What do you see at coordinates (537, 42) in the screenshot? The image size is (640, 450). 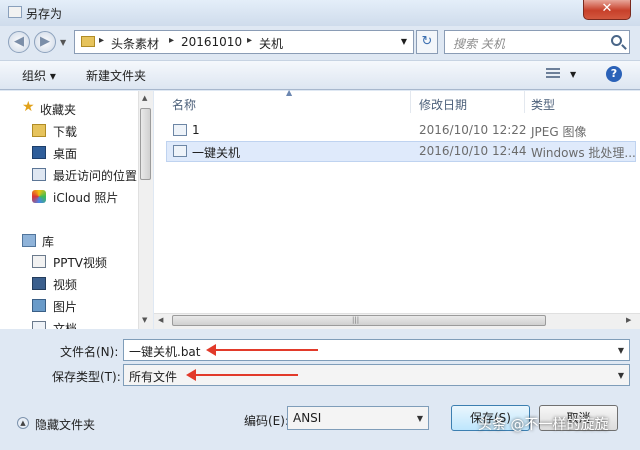 I see `search-input: 搜索 关机` at bounding box center [537, 42].